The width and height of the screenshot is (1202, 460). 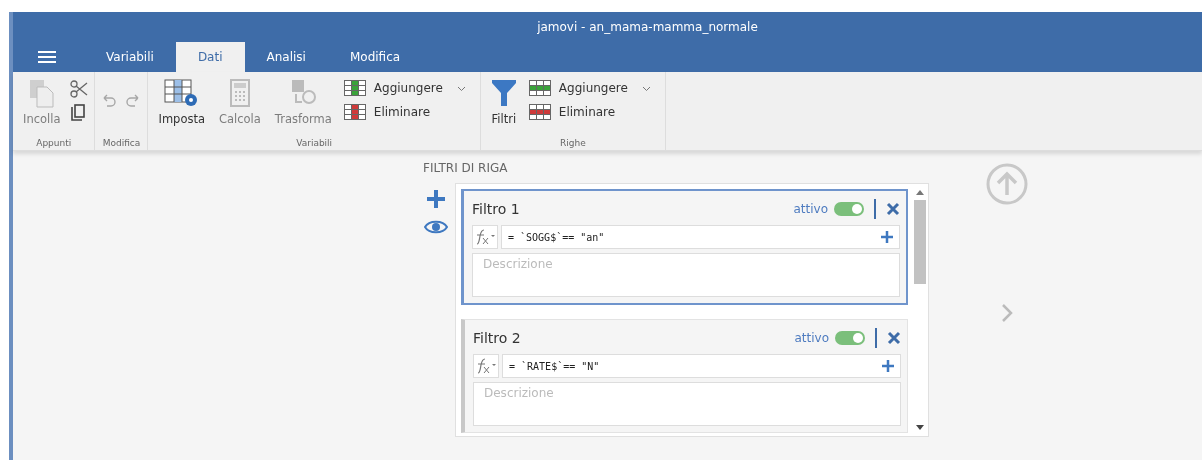 What do you see at coordinates (54, 143) in the screenshot?
I see `group-label: Appunti` at bounding box center [54, 143].